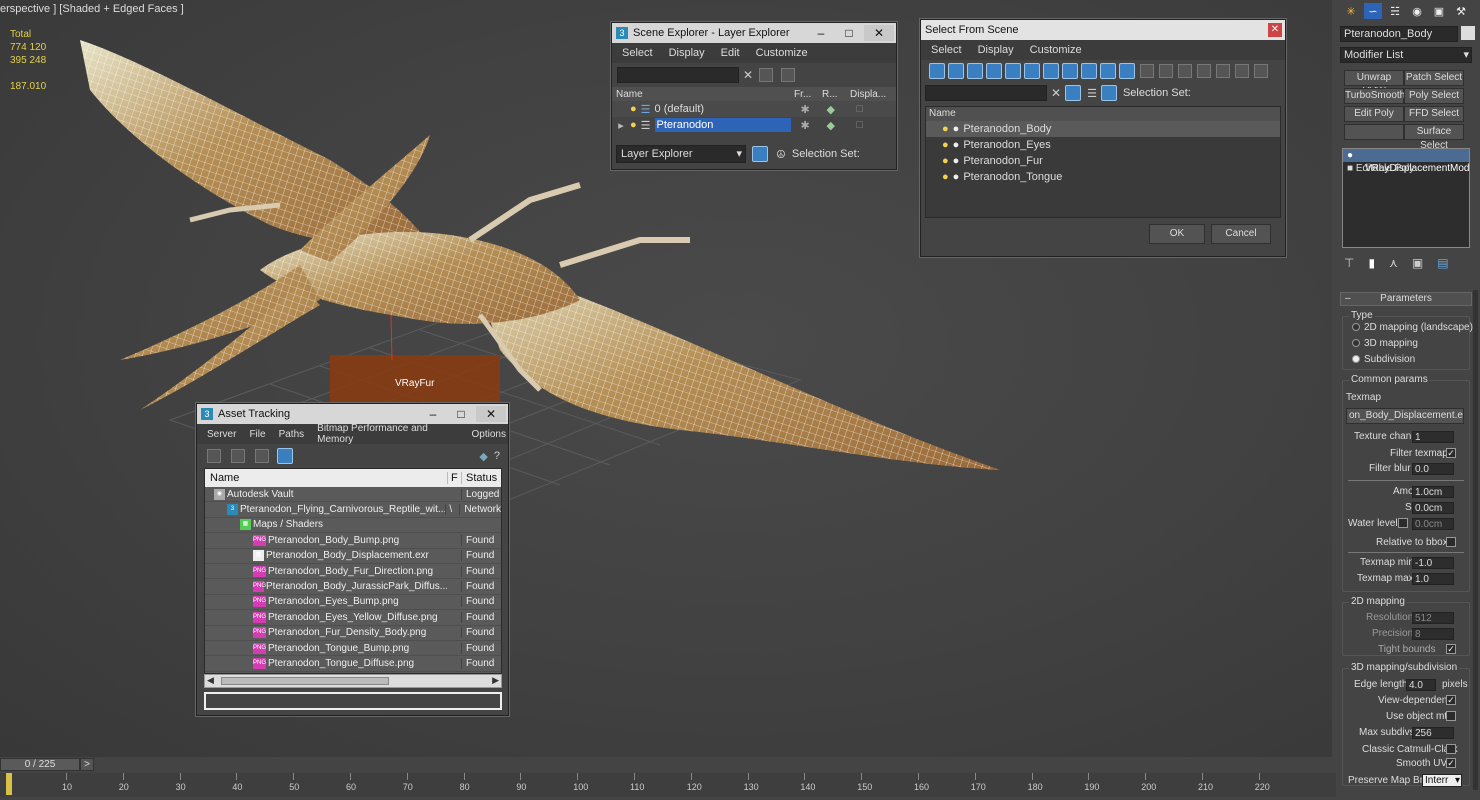  What do you see at coordinates (1385, 343) in the screenshot?
I see `radio-3d-mapping: 3D mapping` at bounding box center [1385, 343].